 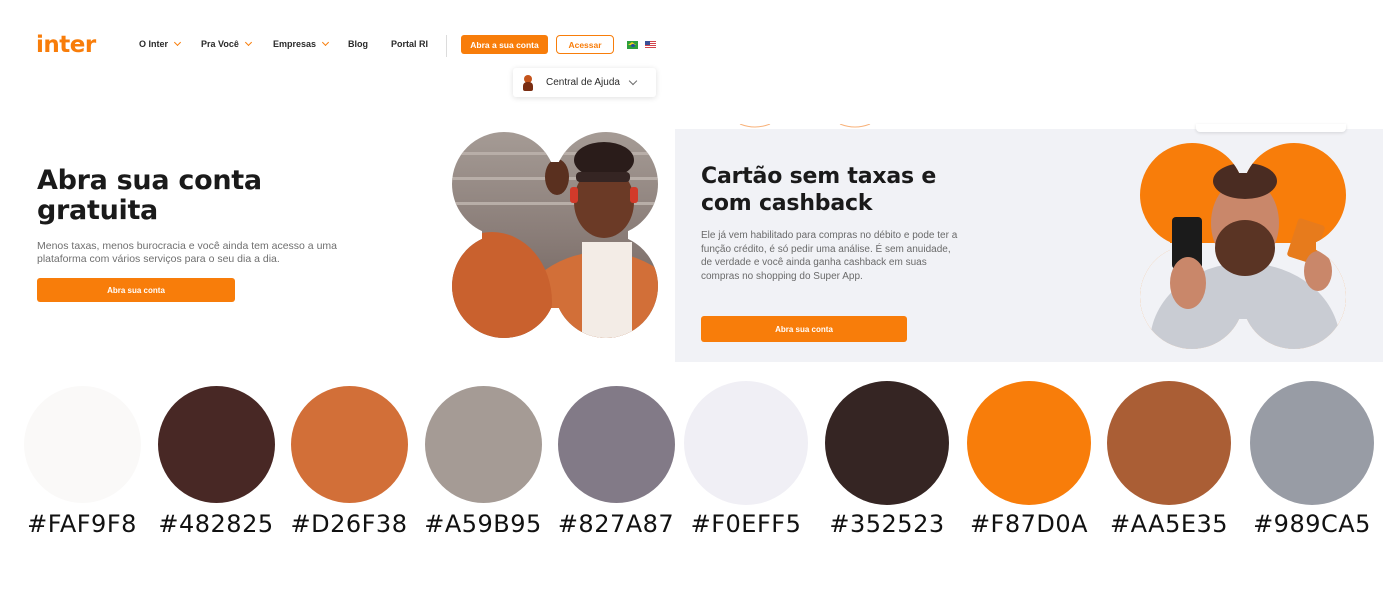 What do you see at coordinates (216, 524) in the screenshot?
I see `color-hex-label: #482825` at bounding box center [216, 524].